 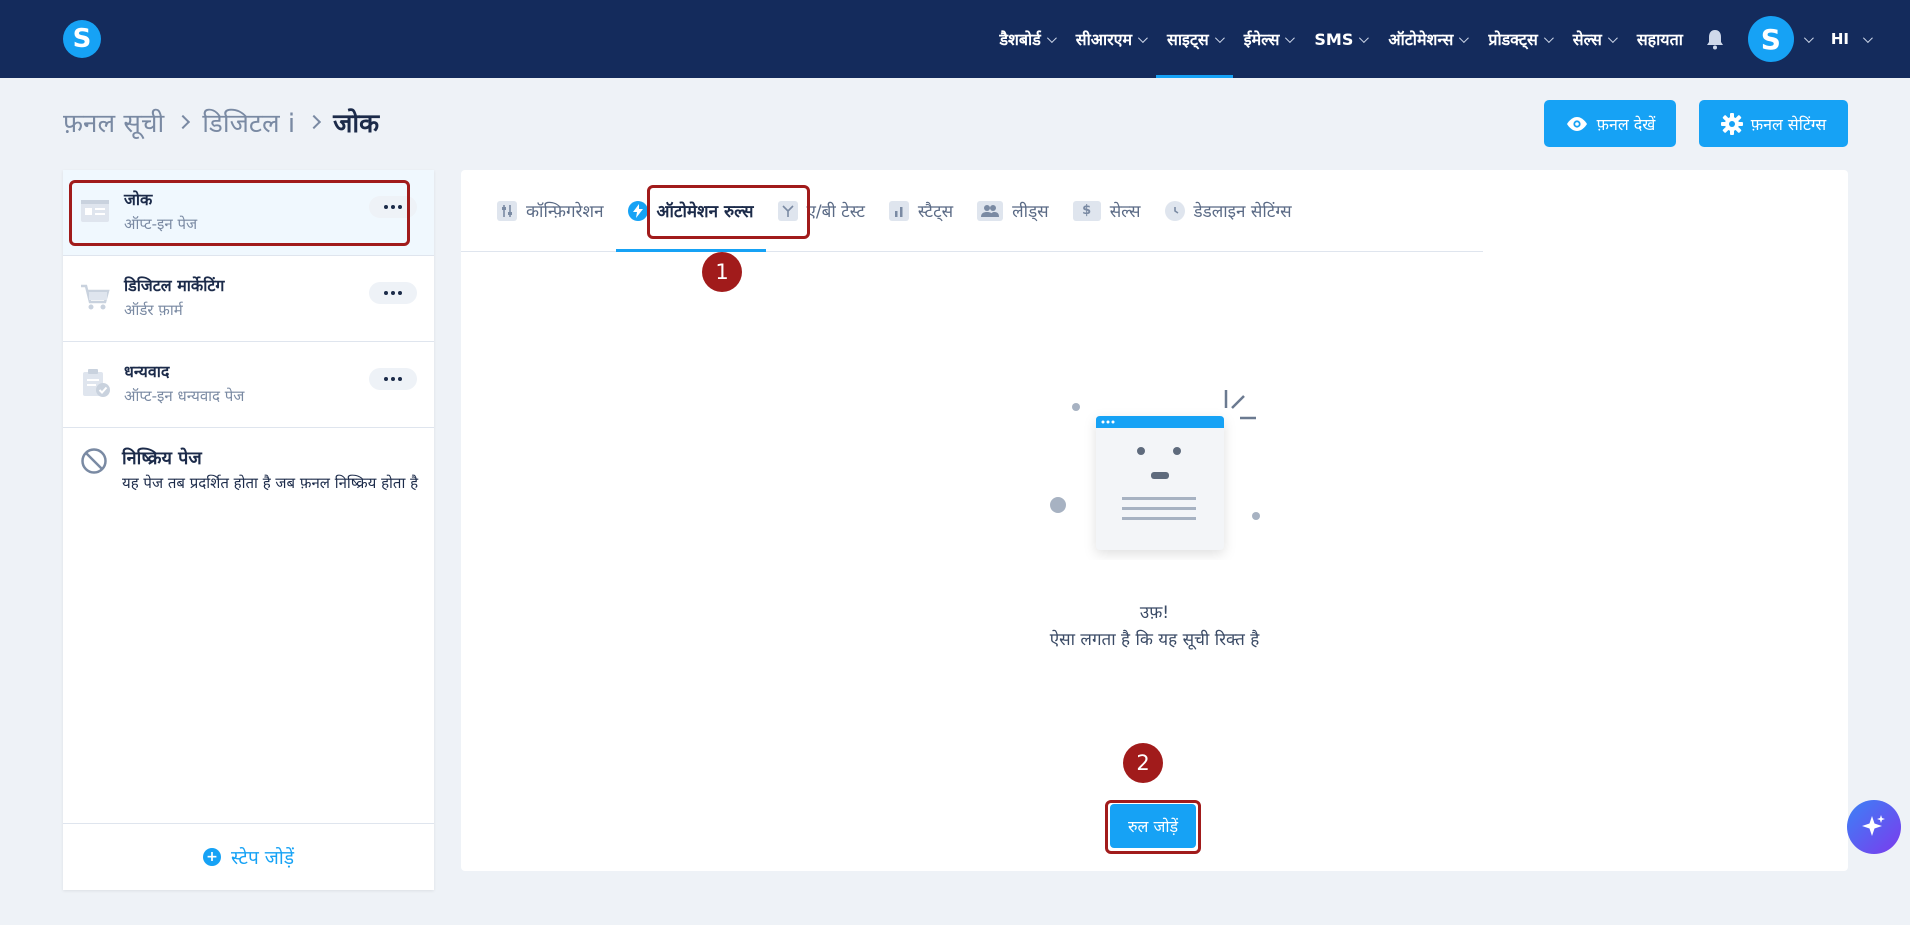 I want to click on lightning-icon, so click(x=637, y=210).